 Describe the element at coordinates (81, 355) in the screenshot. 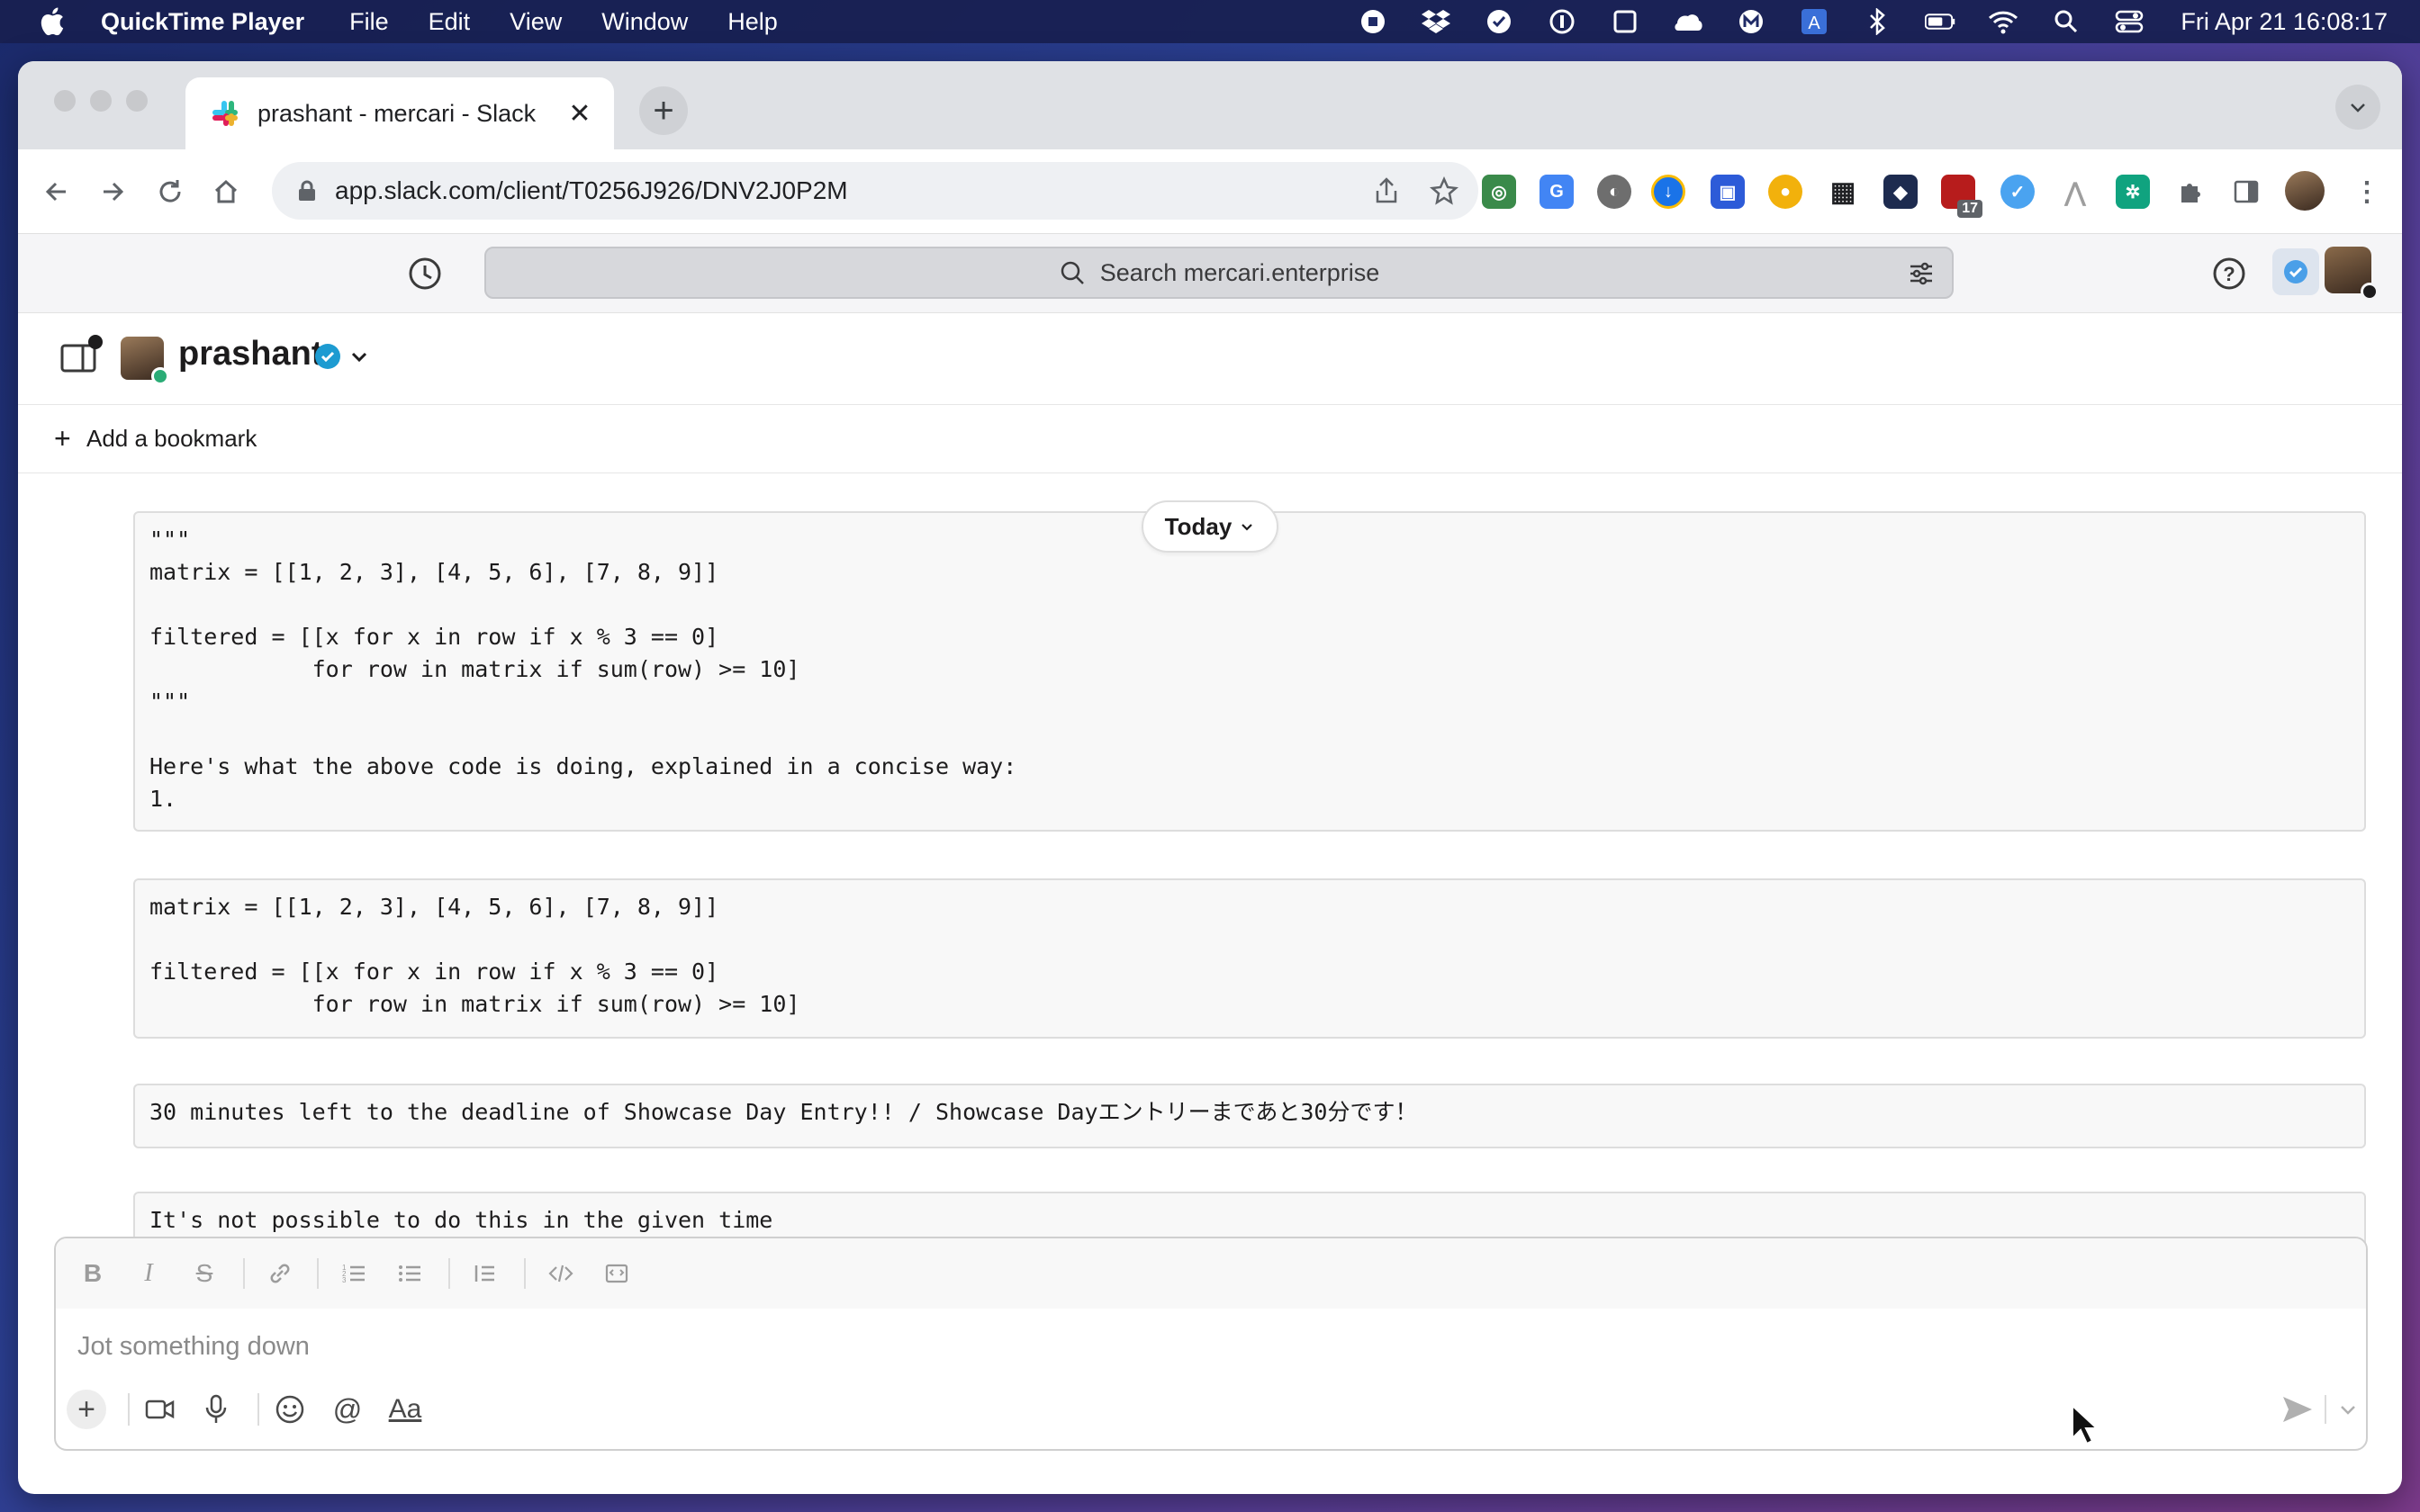

I see `sidebar-toggle-button` at that location.